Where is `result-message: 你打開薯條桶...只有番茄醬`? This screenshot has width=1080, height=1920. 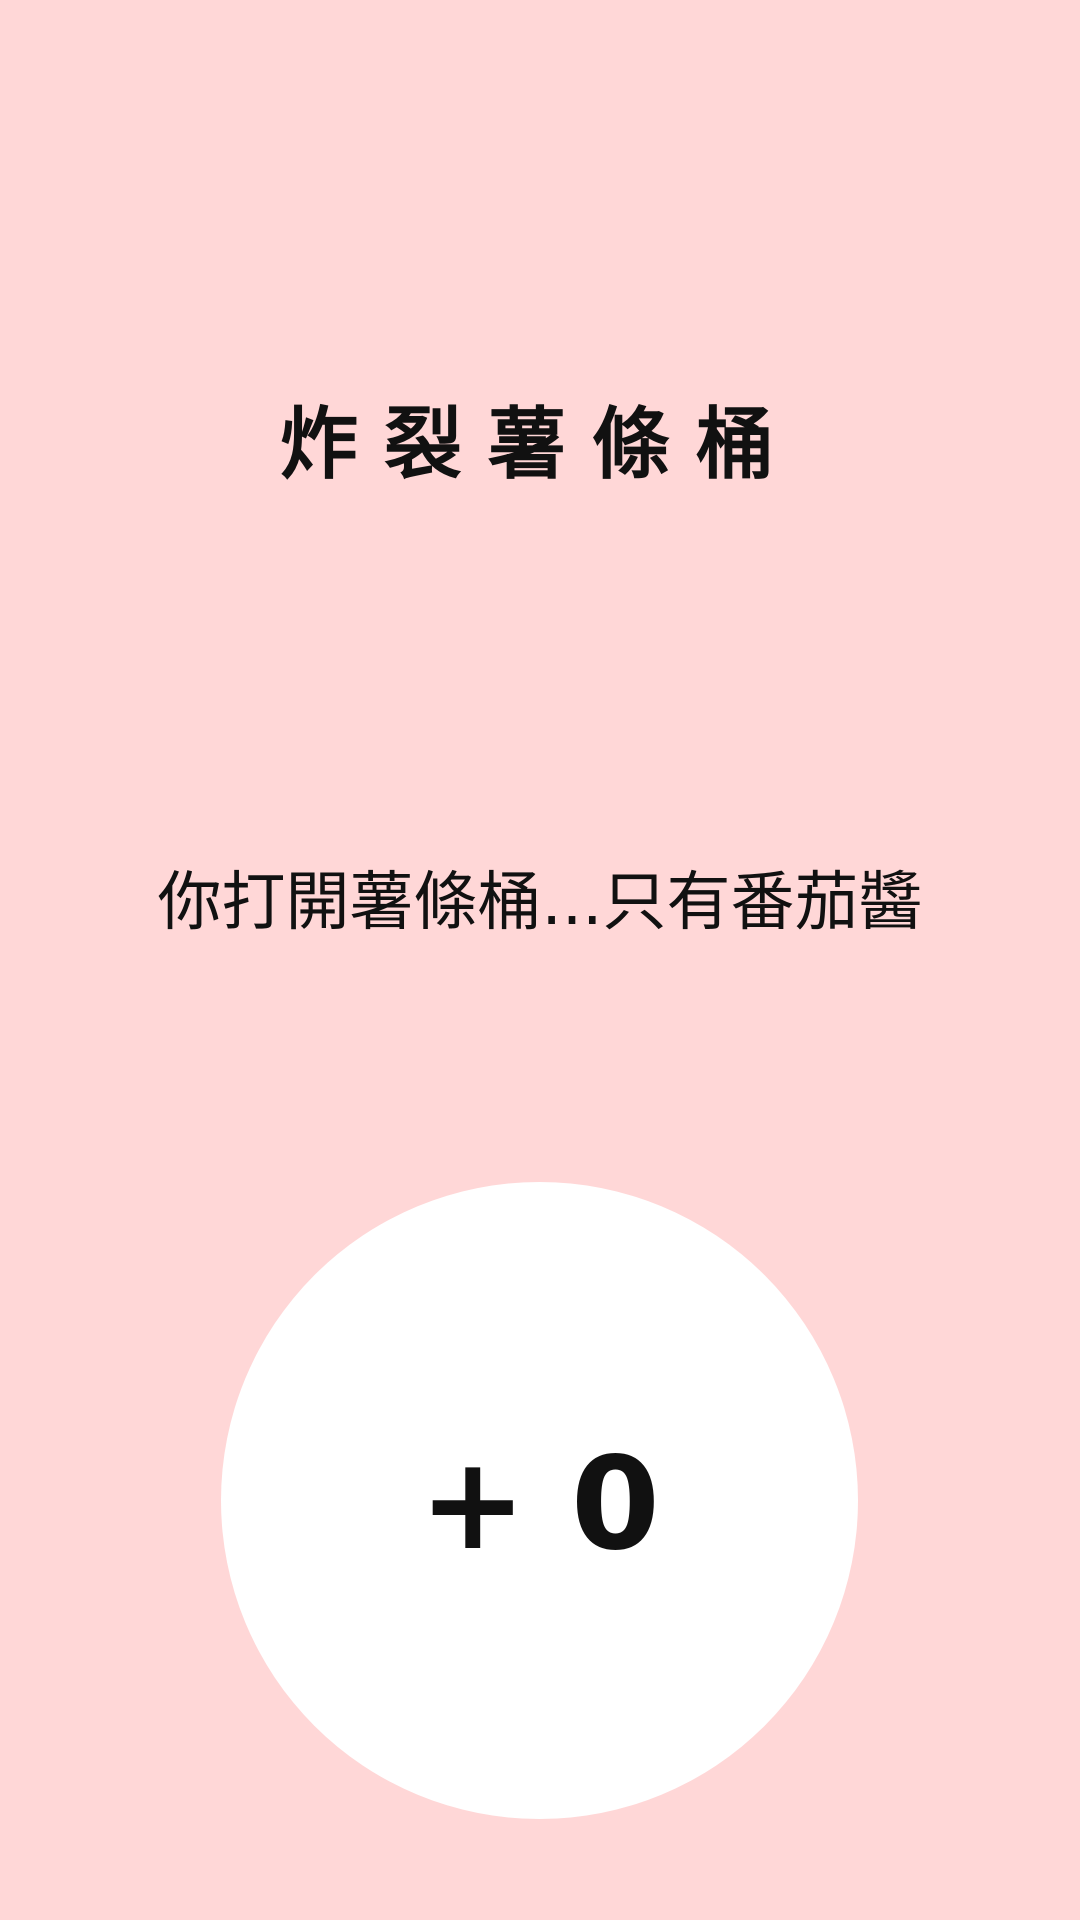 result-message: 你打開薯條桶...只有番茄醬 is located at coordinates (540, 903).